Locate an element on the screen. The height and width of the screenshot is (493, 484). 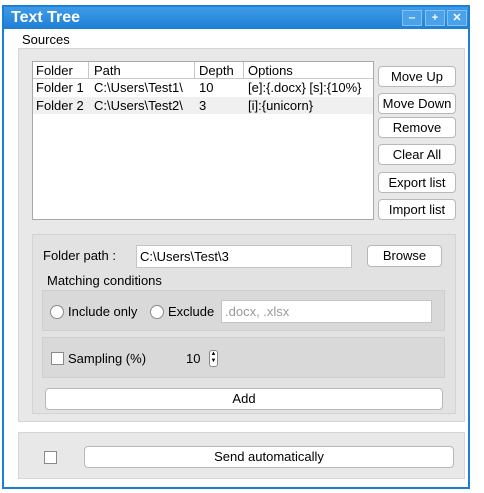
sampling-label: Sampling (%) is located at coordinates (107, 358).